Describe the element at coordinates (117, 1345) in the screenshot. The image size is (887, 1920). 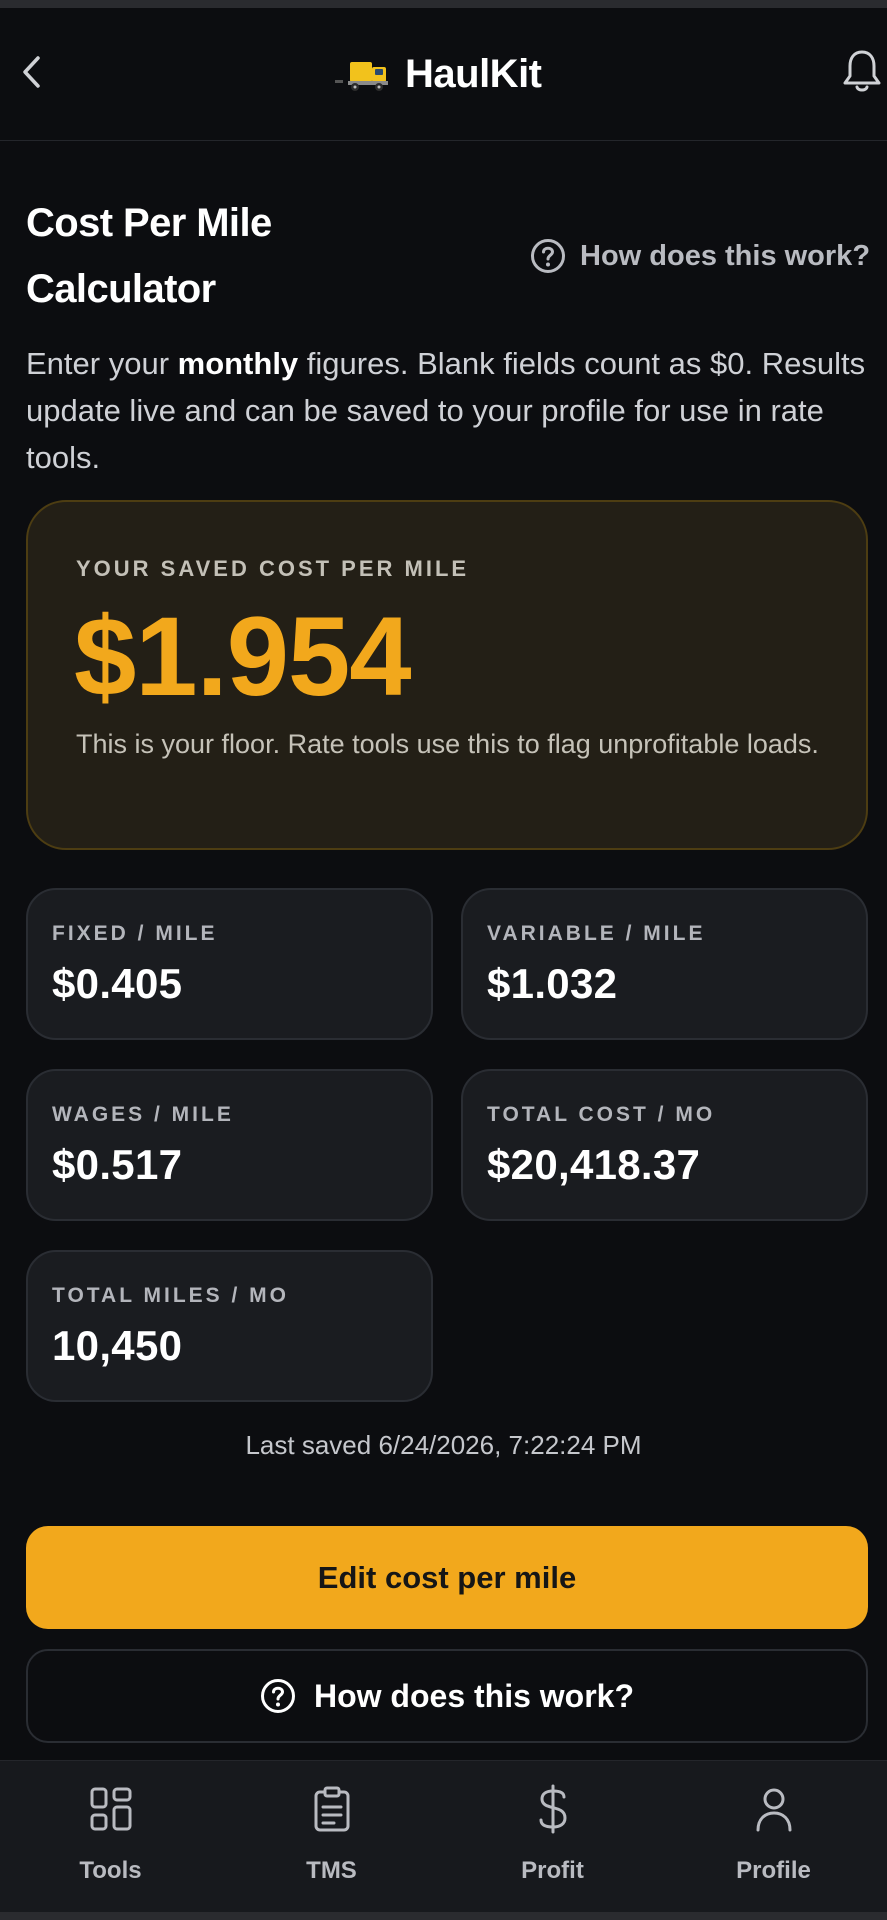
I see `stat-value: 10,450` at that location.